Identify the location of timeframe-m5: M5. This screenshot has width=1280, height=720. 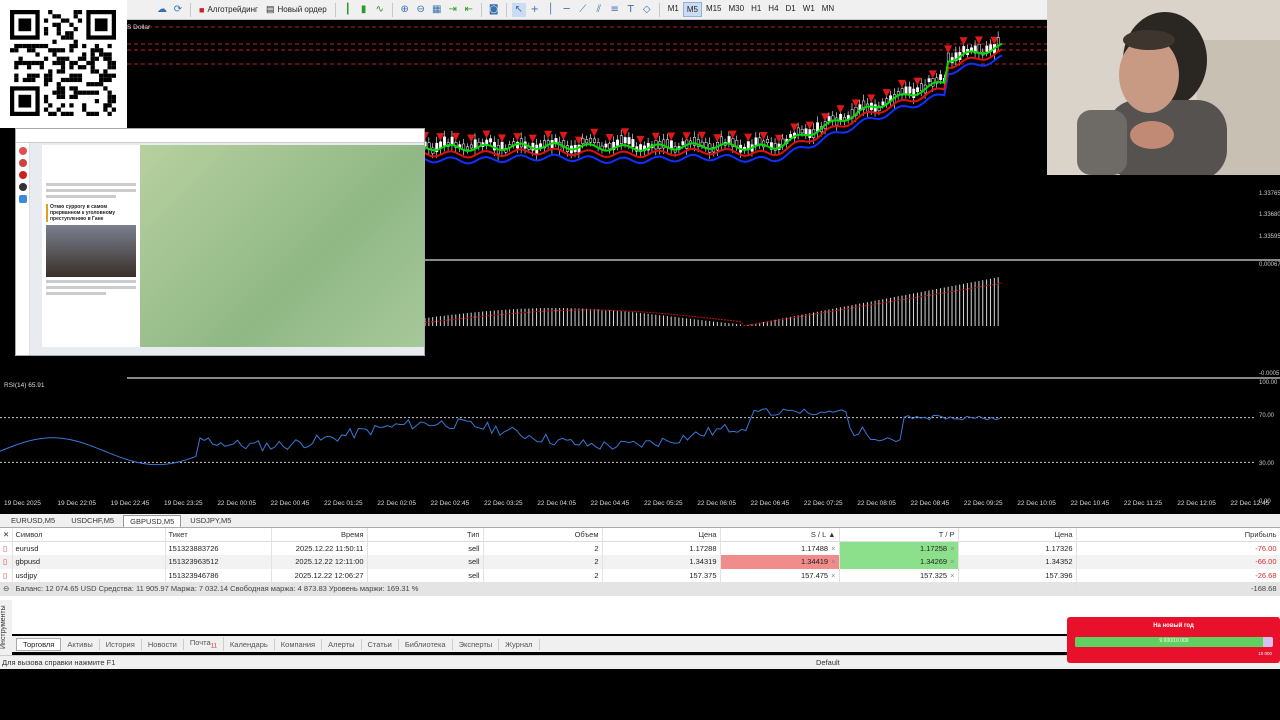
(692, 9).